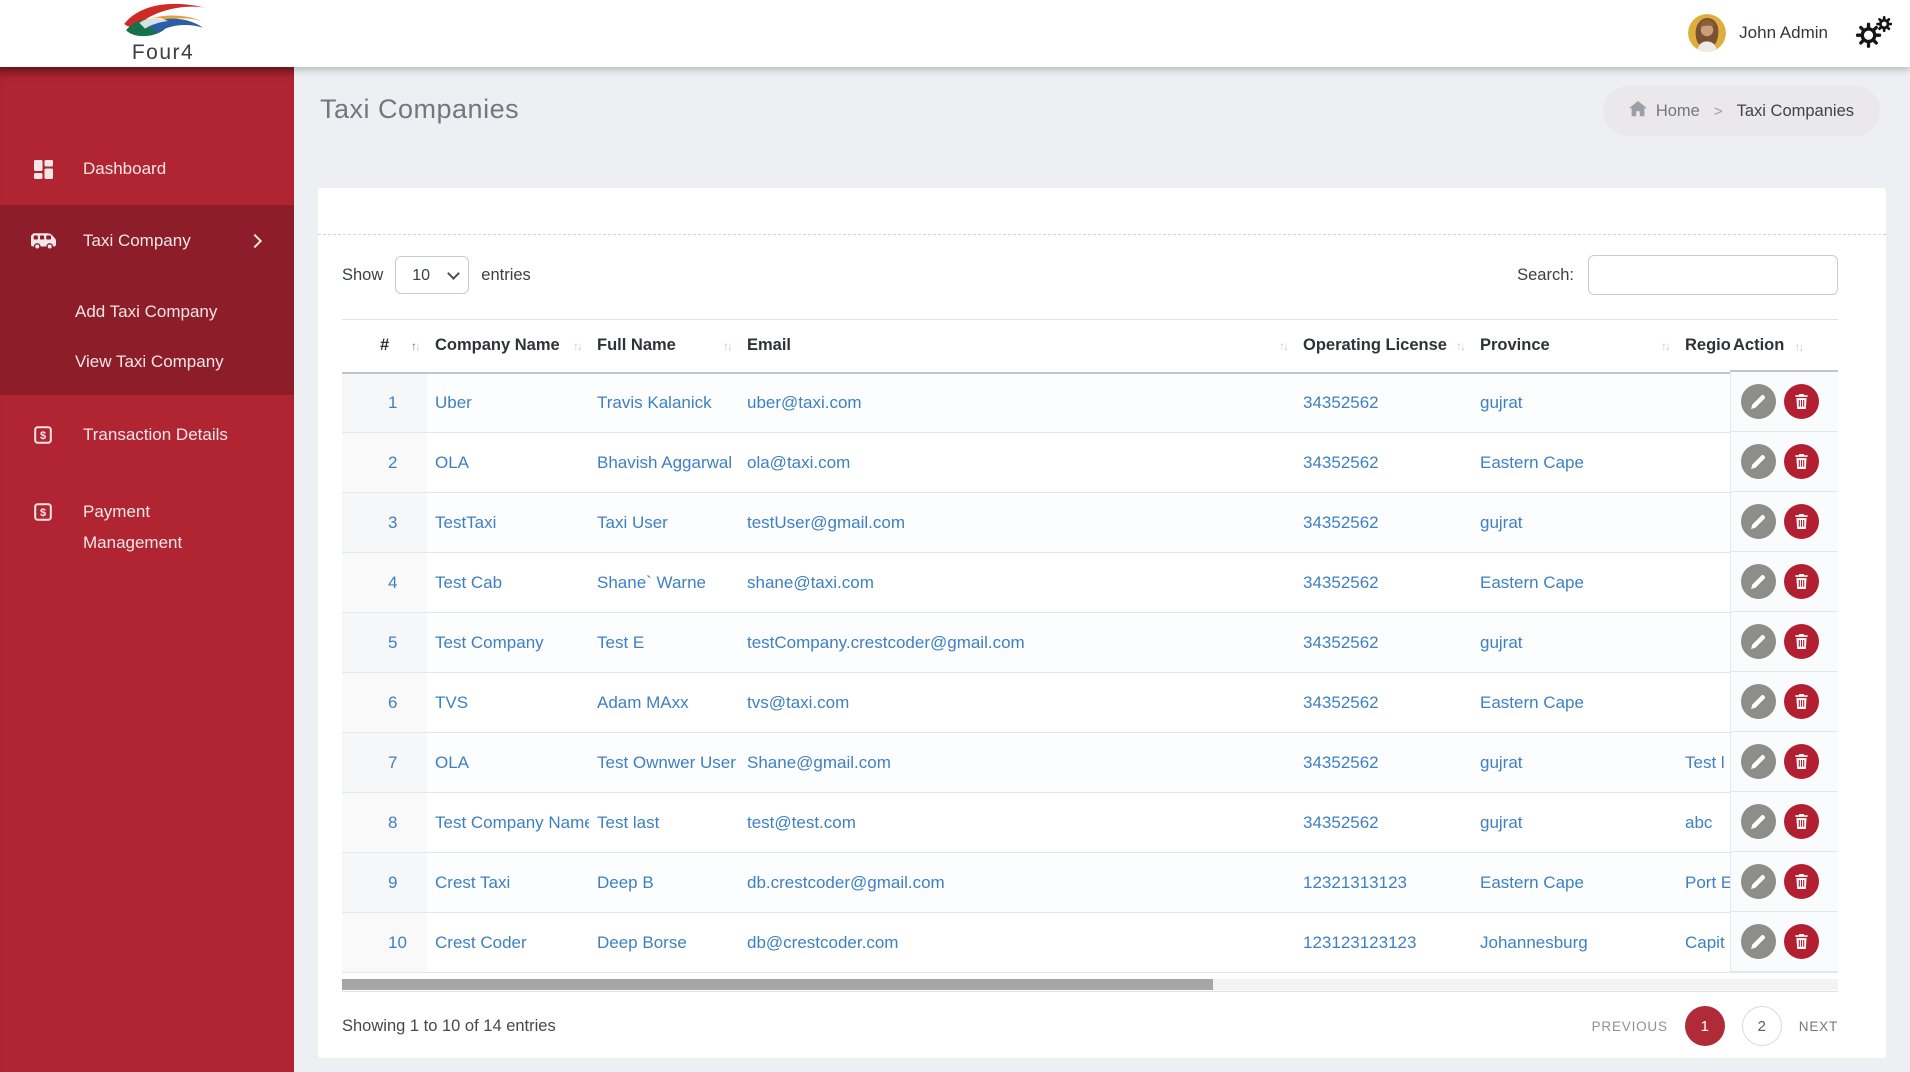  Describe the element at coordinates (137, 240) in the screenshot. I see `sidebar-item-label: Taxi Company` at that location.